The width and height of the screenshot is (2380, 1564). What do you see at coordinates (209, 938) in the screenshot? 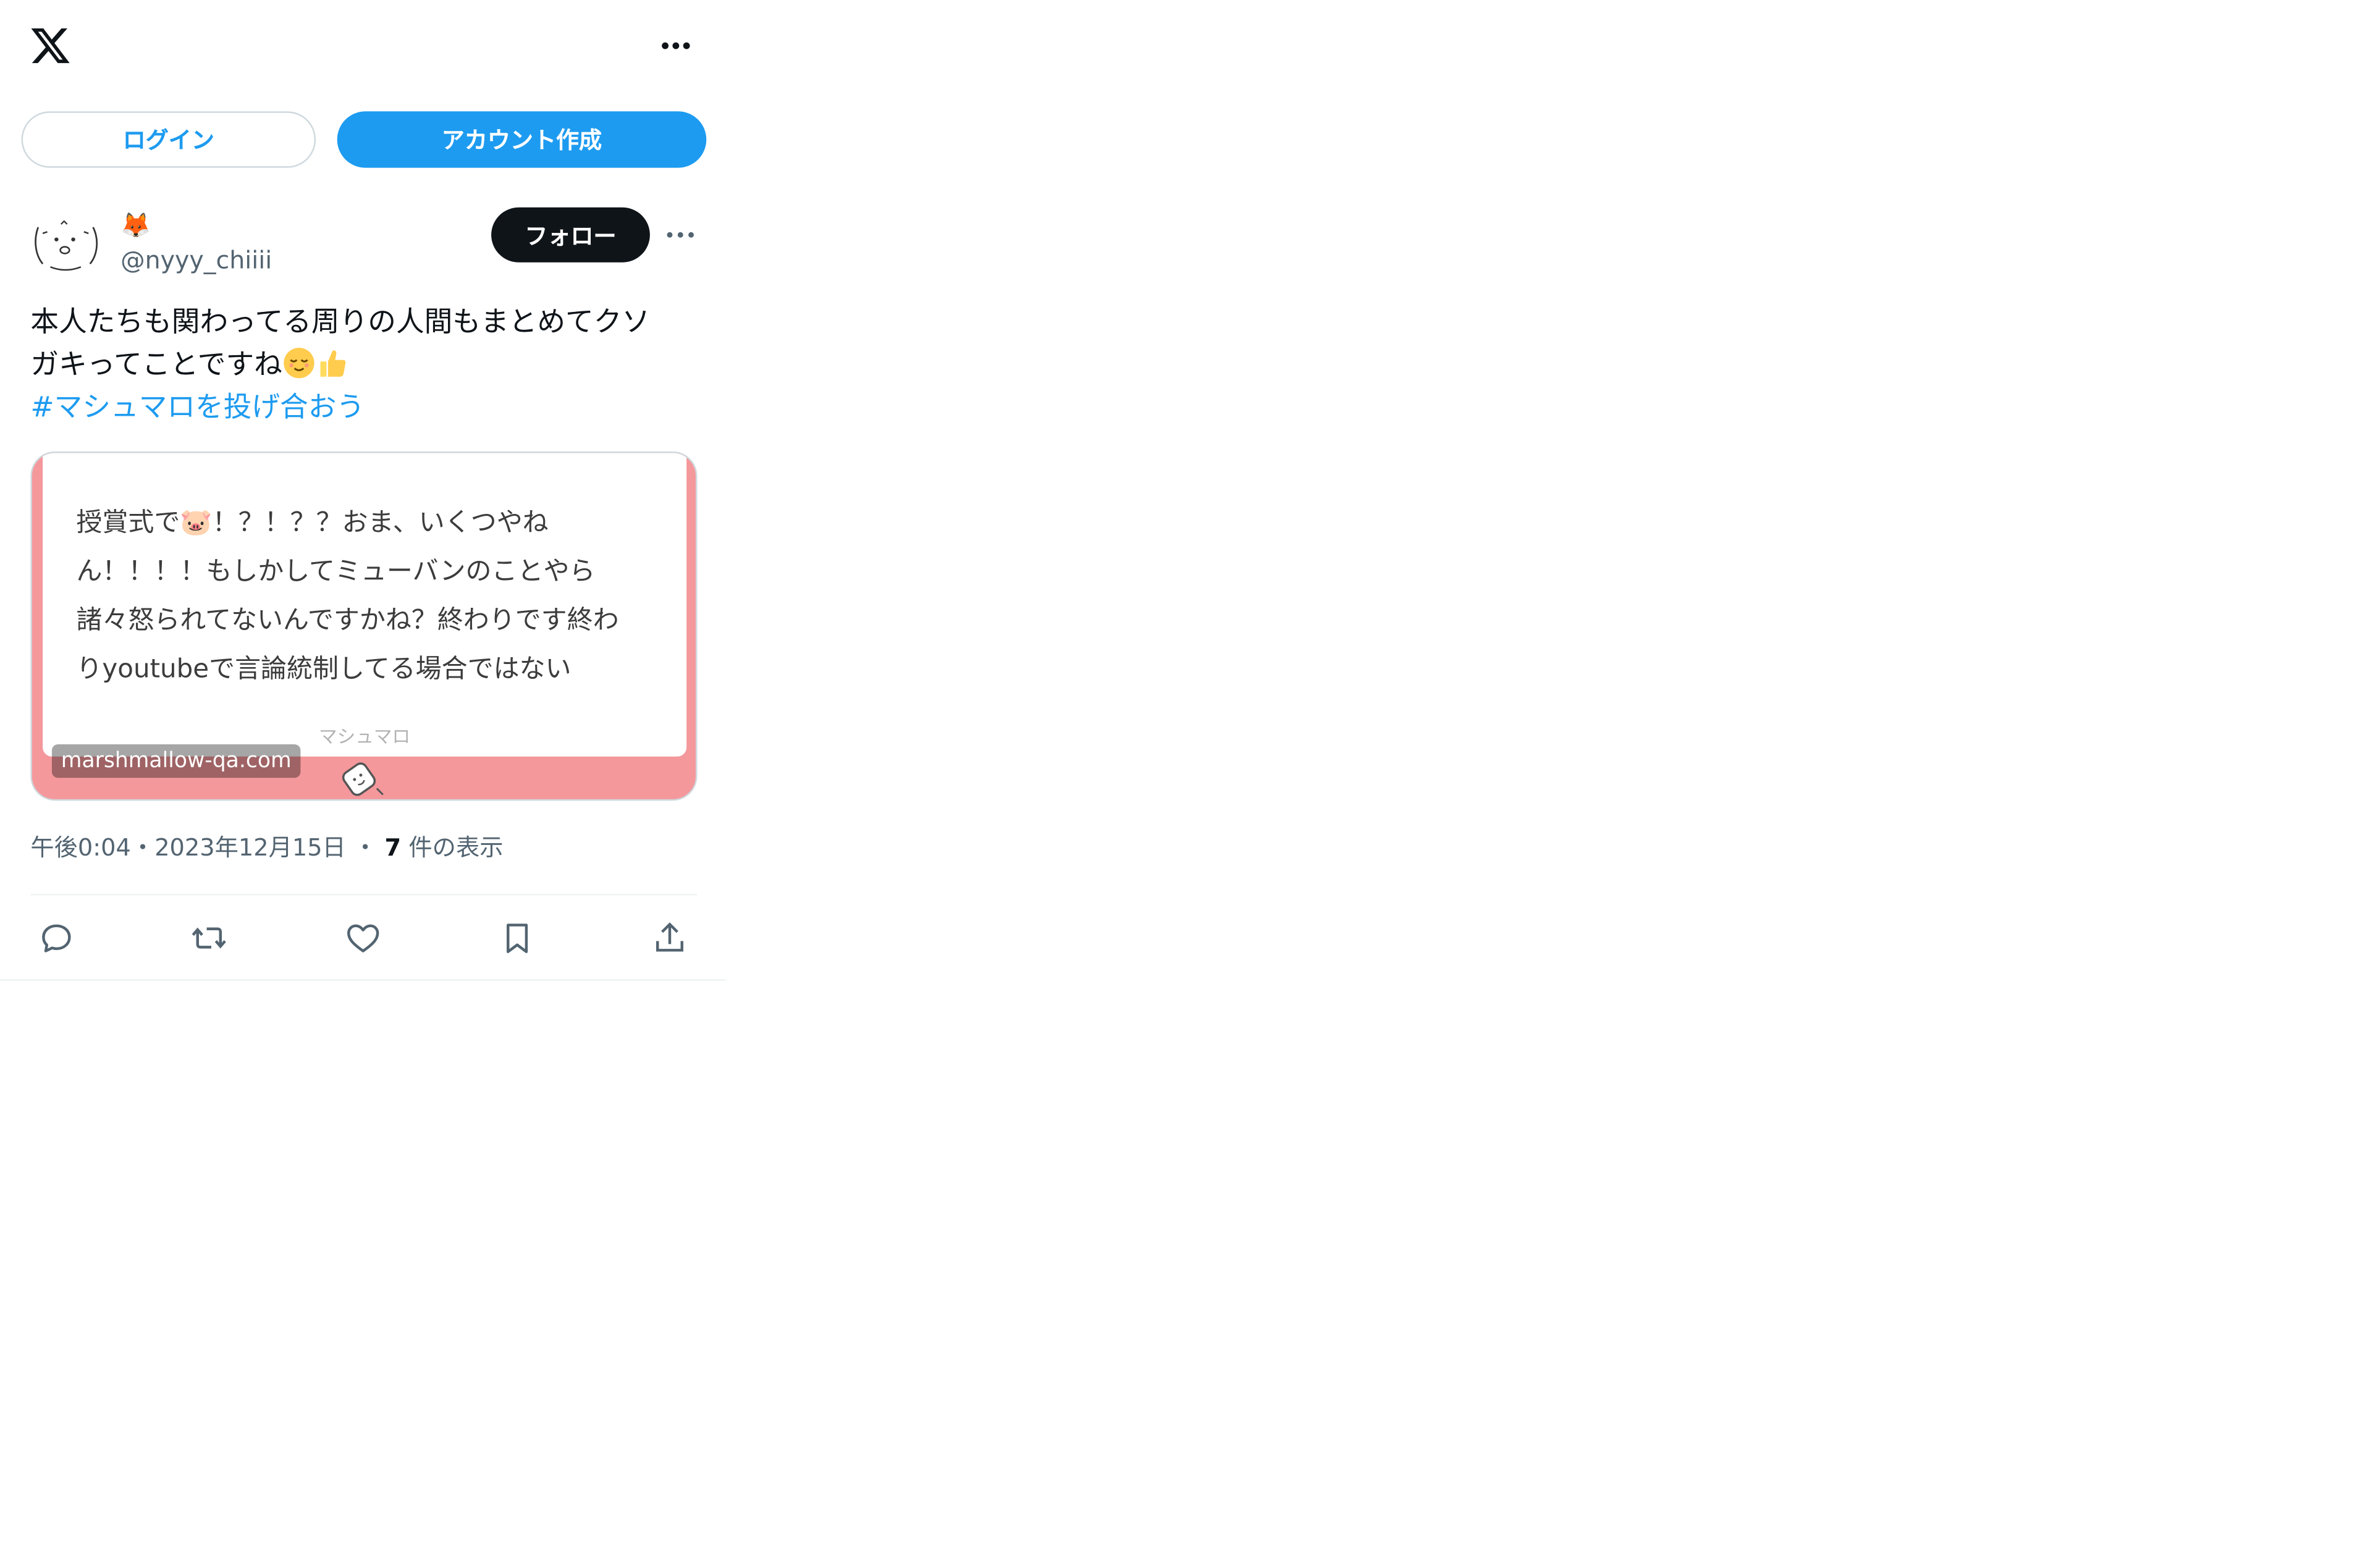
I see `retweet-icon` at bounding box center [209, 938].